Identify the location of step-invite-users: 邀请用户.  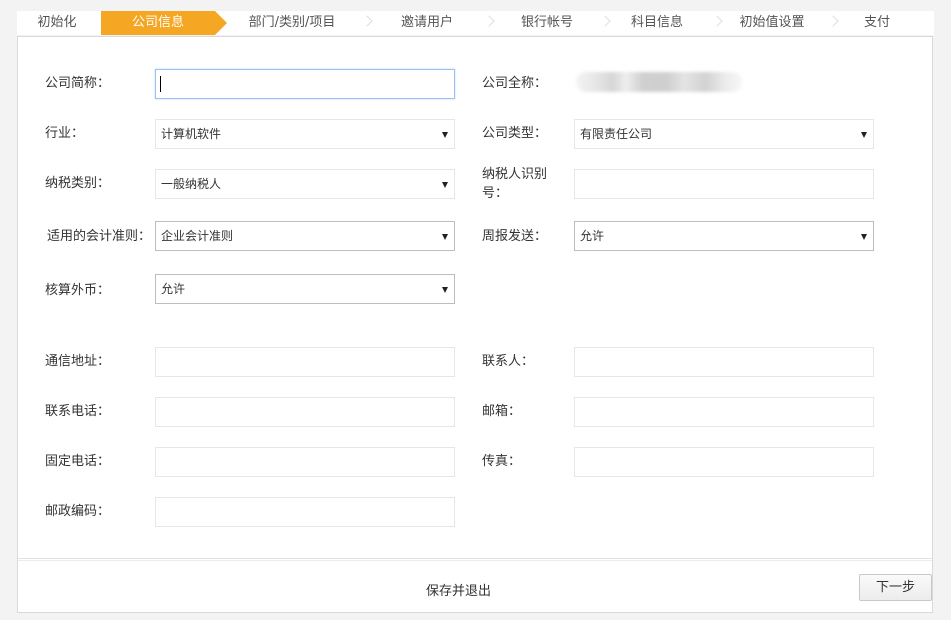
(427, 23).